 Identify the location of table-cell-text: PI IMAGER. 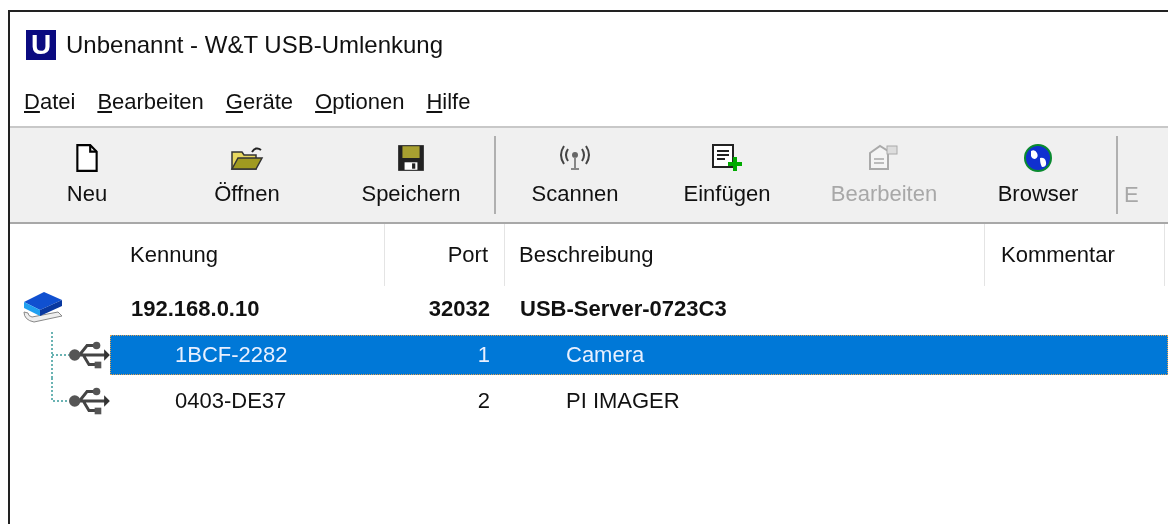
(622, 401).